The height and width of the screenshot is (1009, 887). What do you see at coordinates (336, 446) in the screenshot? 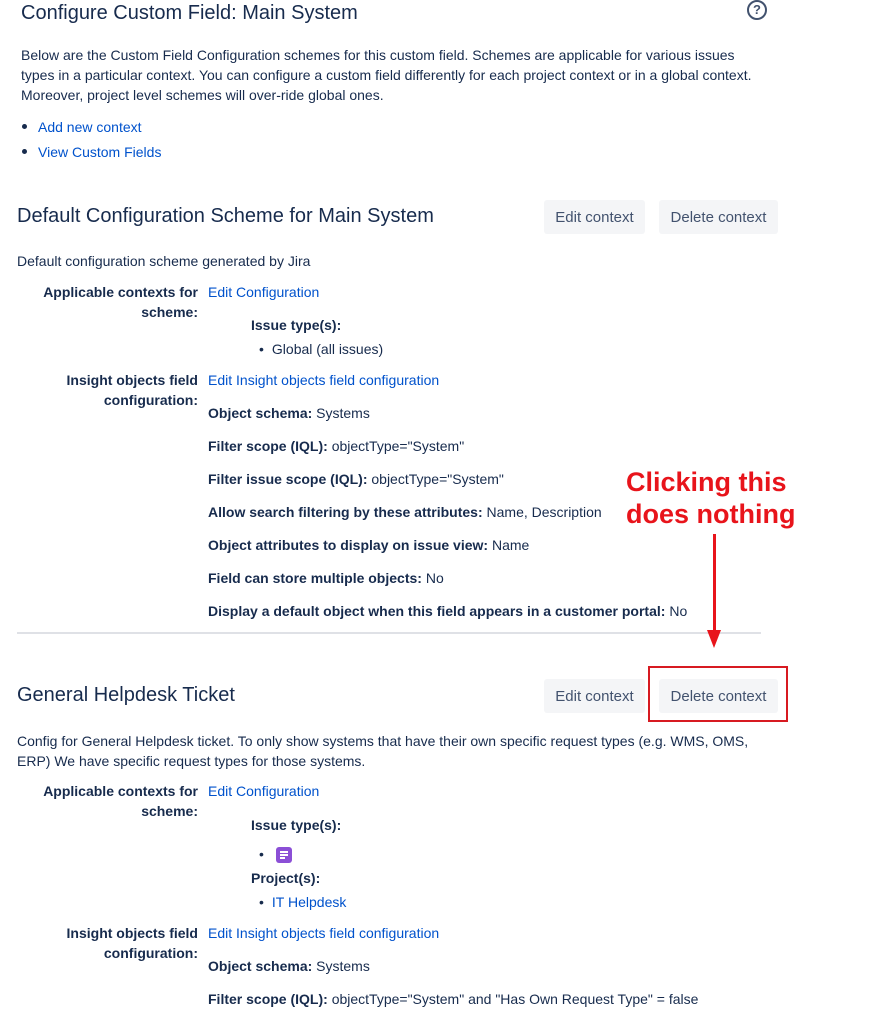
I see `config-row: Filter scope (IQL): objectType="System"` at bounding box center [336, 446].